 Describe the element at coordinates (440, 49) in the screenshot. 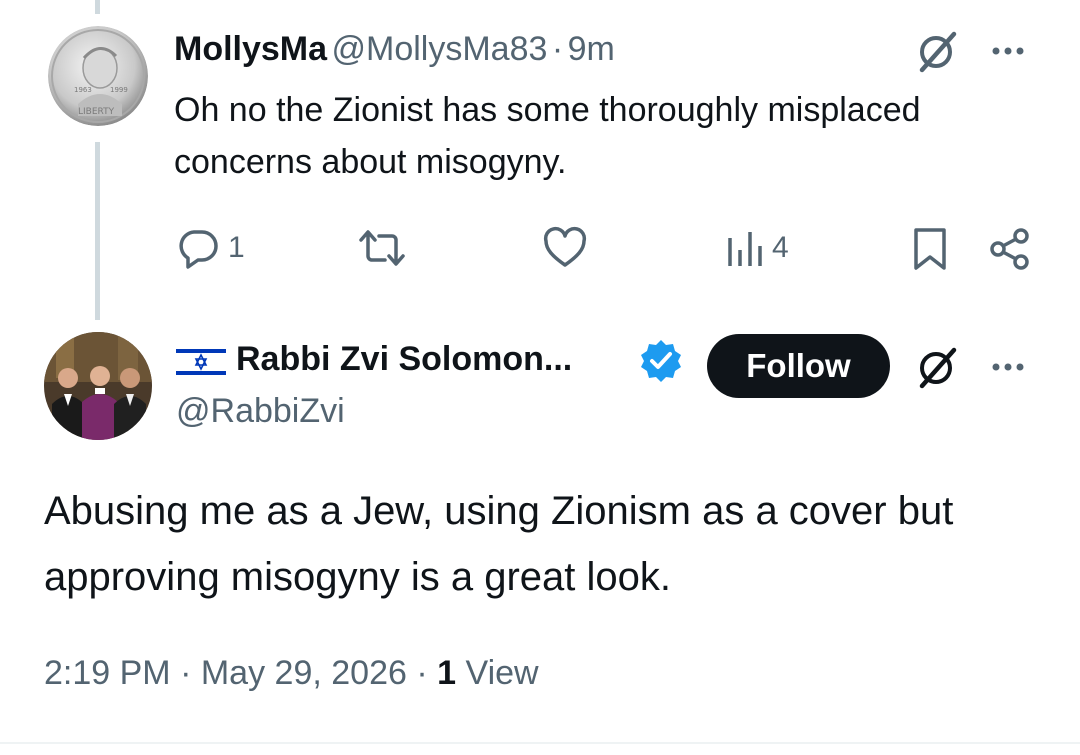

I see `reply-handle: @MollysMa83` at that location.